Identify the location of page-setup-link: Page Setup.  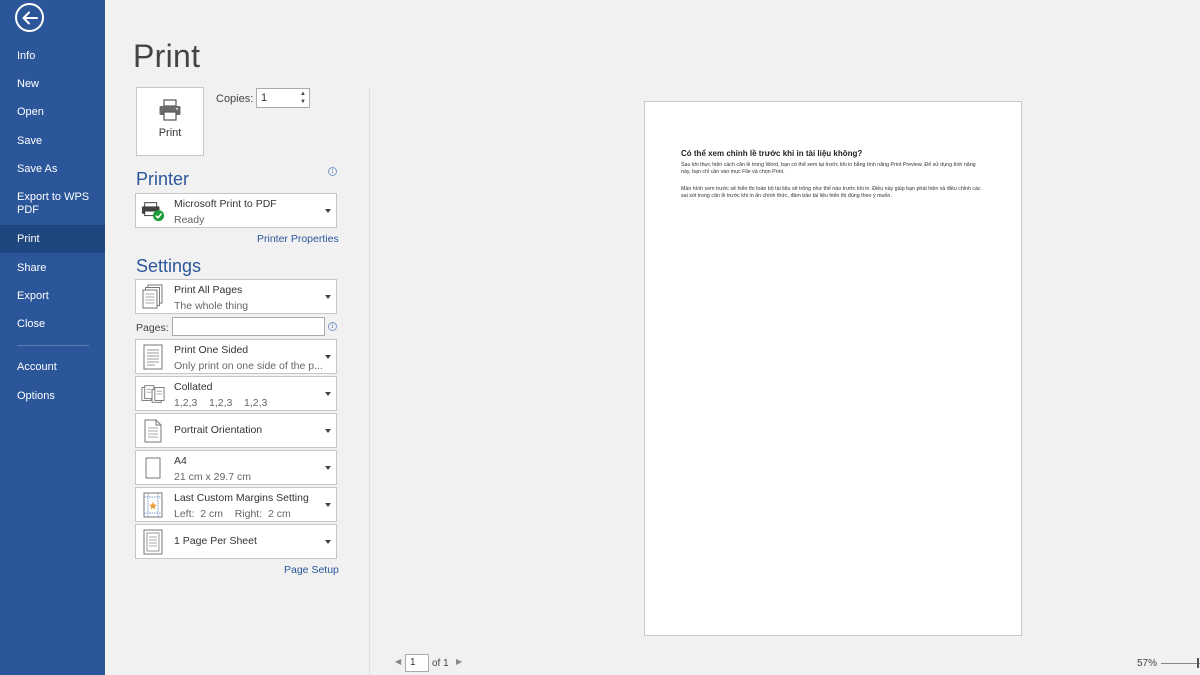
(311, 570).